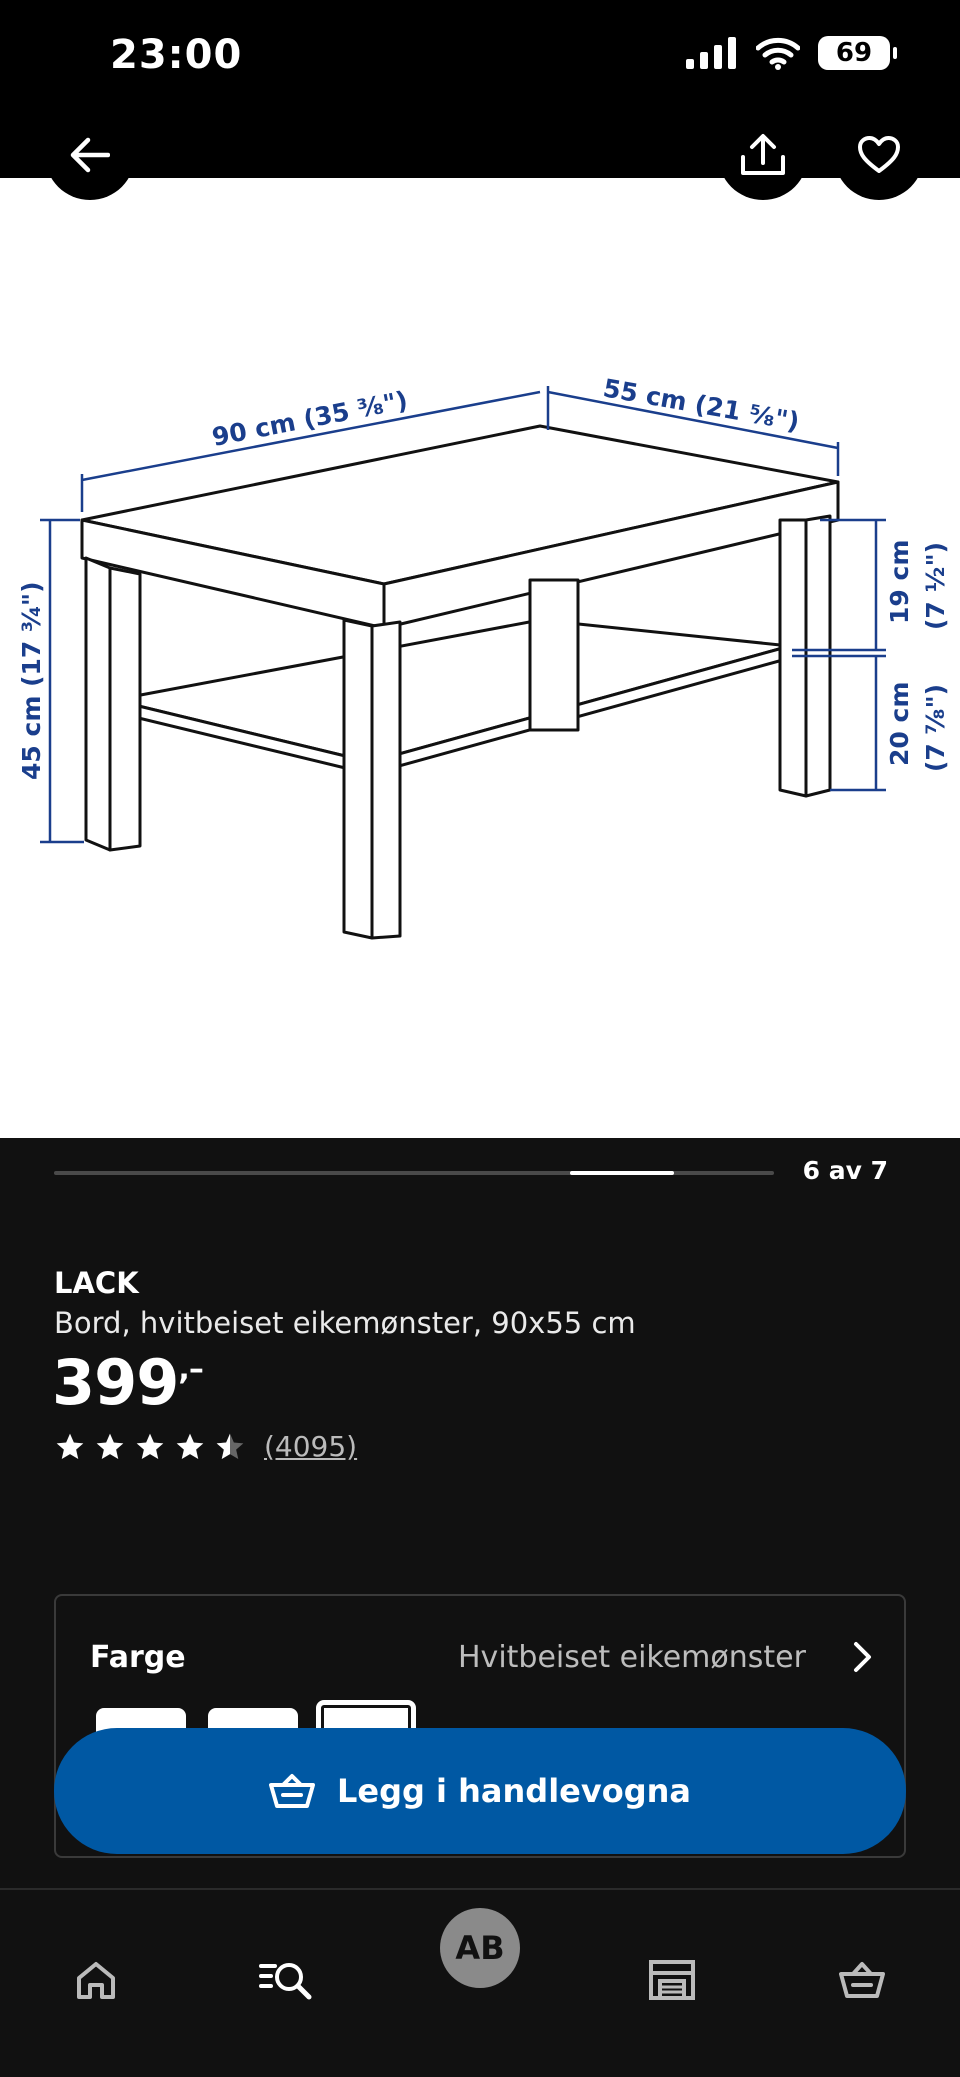  Describe the element at coordinates (96, 1283) in the screenshot. I see `product-name: LACK` at that location.